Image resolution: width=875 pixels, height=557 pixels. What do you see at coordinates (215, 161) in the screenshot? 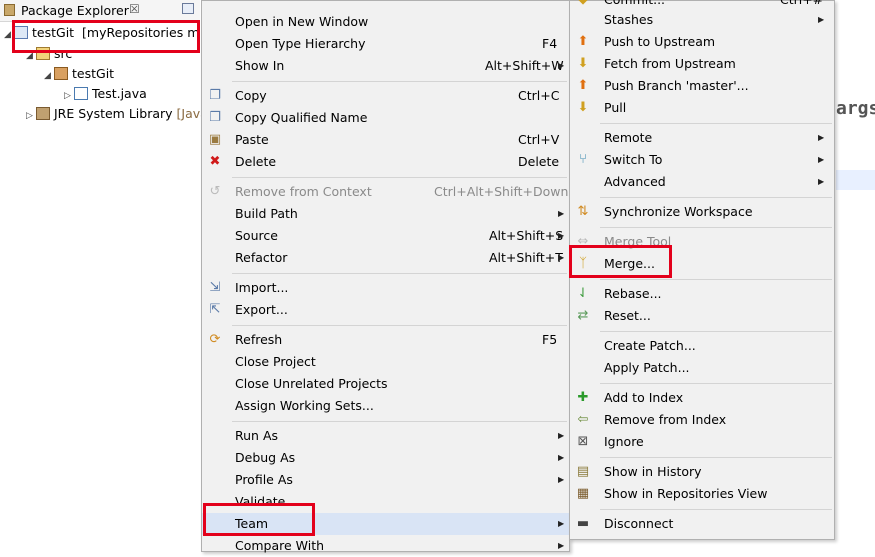
I see `delete-icon: ✖` at bounding box center [215, 161].